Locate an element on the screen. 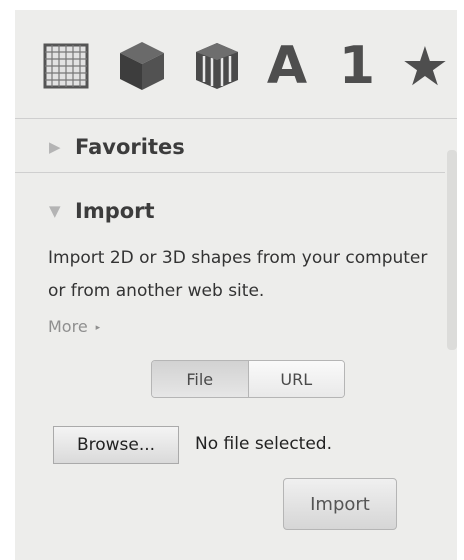  star-icon: ★ is located at coordinates (425, 66).